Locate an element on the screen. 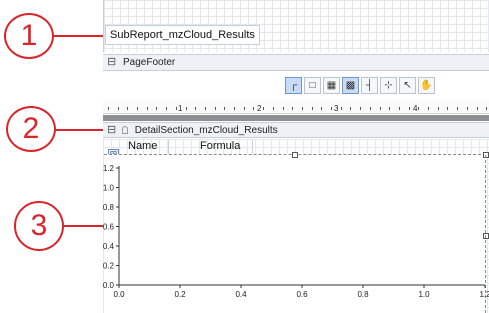  hand-icon: ✋ is located at coordinates (426, 85).